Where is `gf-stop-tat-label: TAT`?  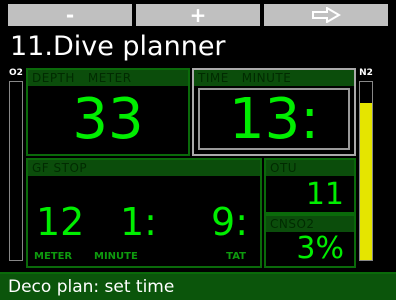
gf-stop-tat-label: TAT is located at coordinates (236, 256).